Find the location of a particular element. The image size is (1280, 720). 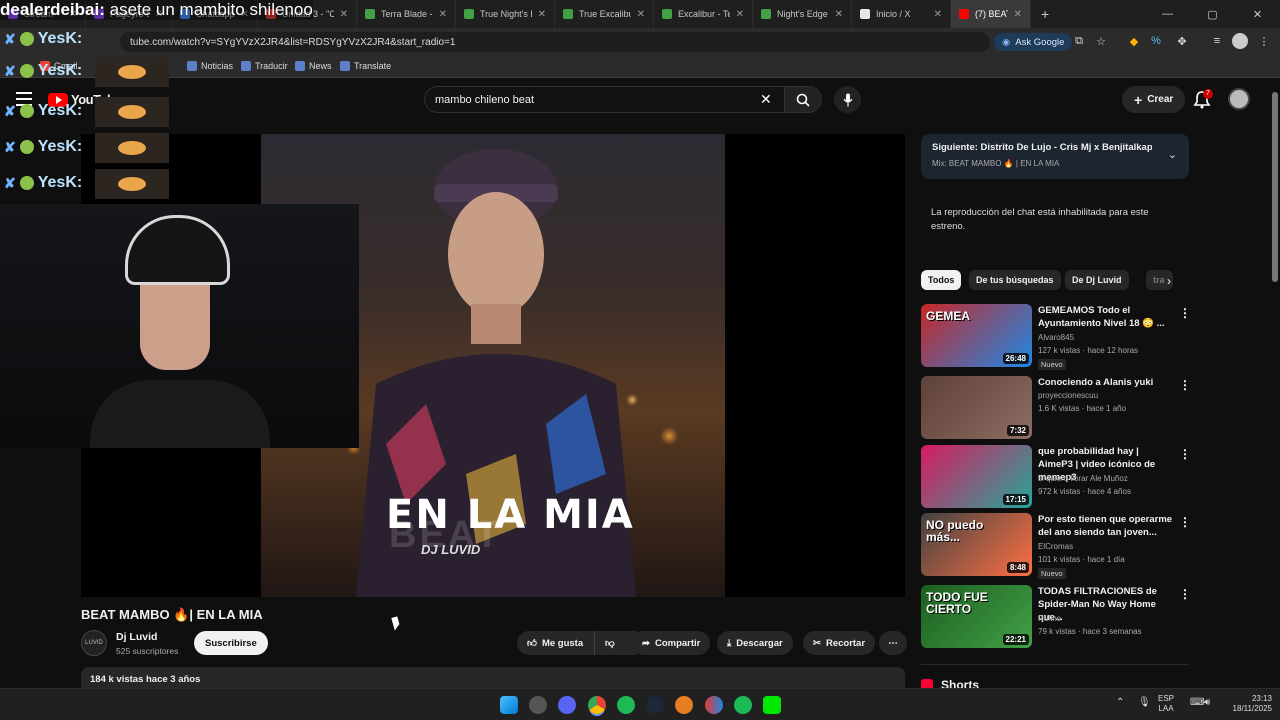

recommended-video-title: Conociendo a Alanis yuki is located at coordinates (1105, 382).